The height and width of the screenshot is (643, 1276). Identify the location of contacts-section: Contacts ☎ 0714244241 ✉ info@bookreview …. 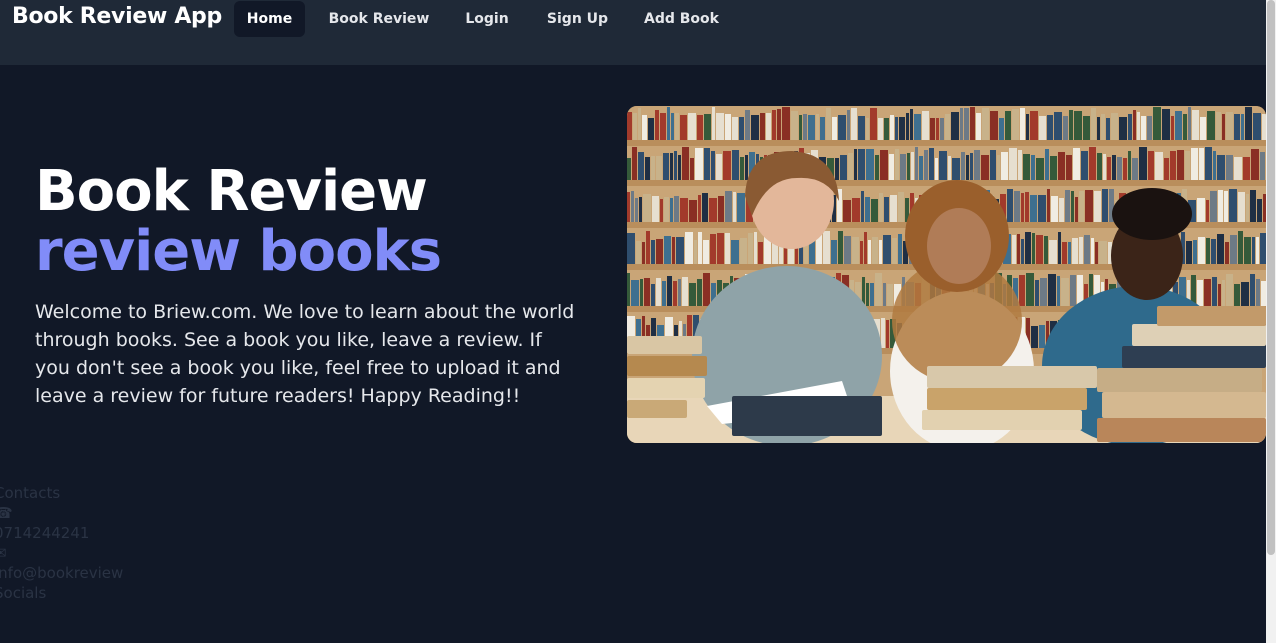
(61, 543).